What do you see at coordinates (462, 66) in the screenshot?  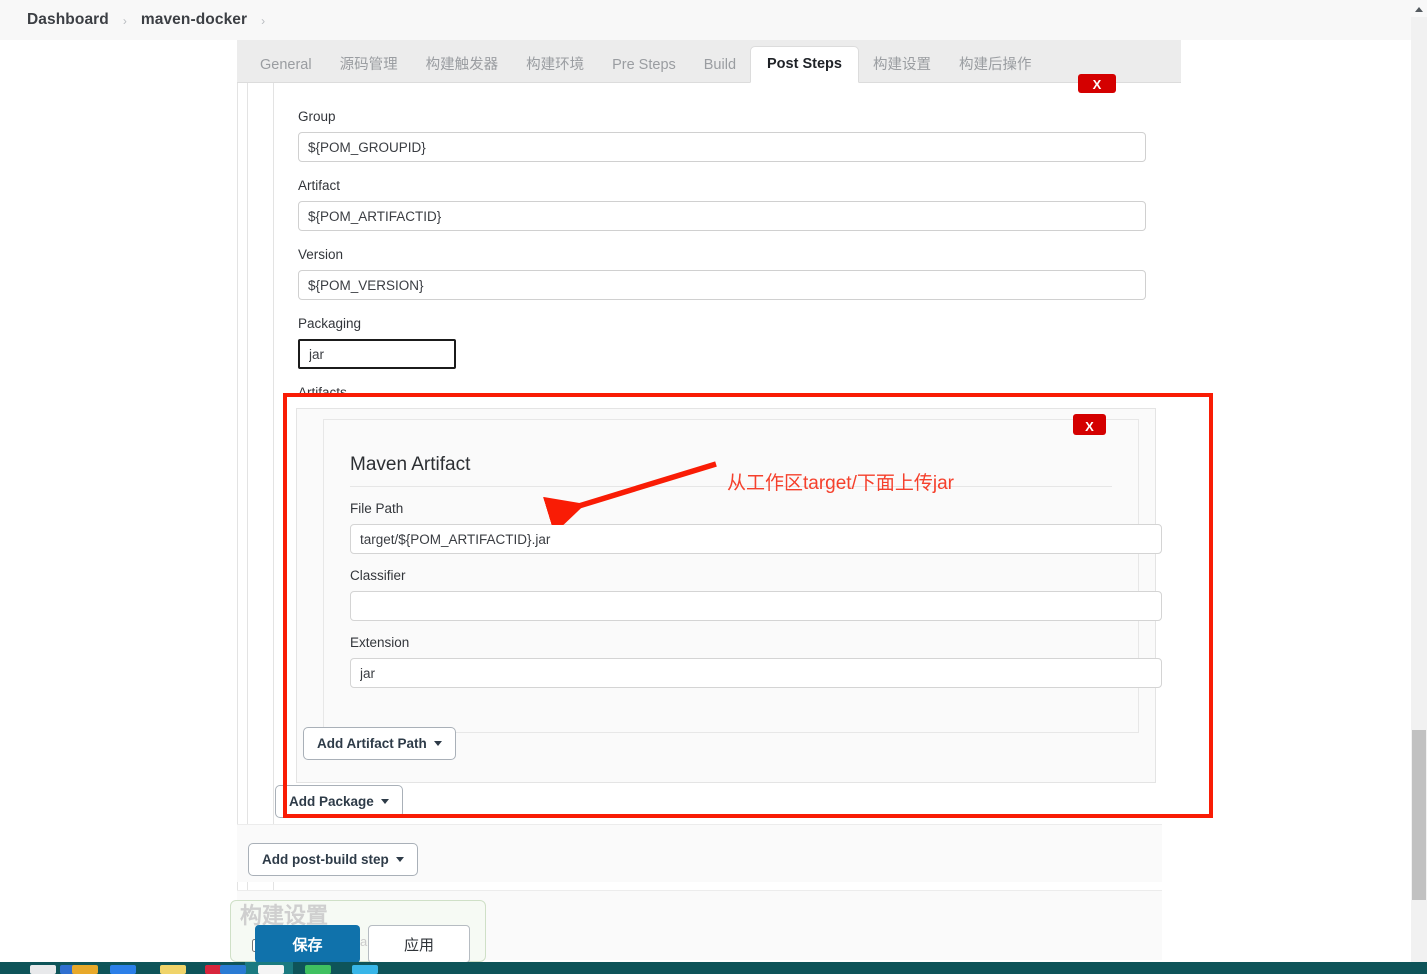 I see `tab-build-triggers: 构建触发器` at bounding box center [462, 66].